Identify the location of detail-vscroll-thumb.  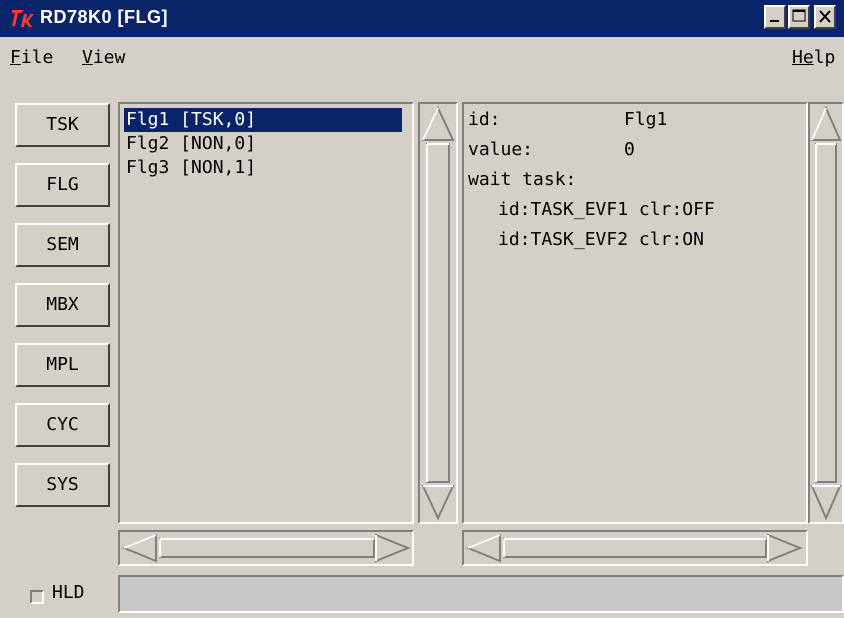
(826, 313).